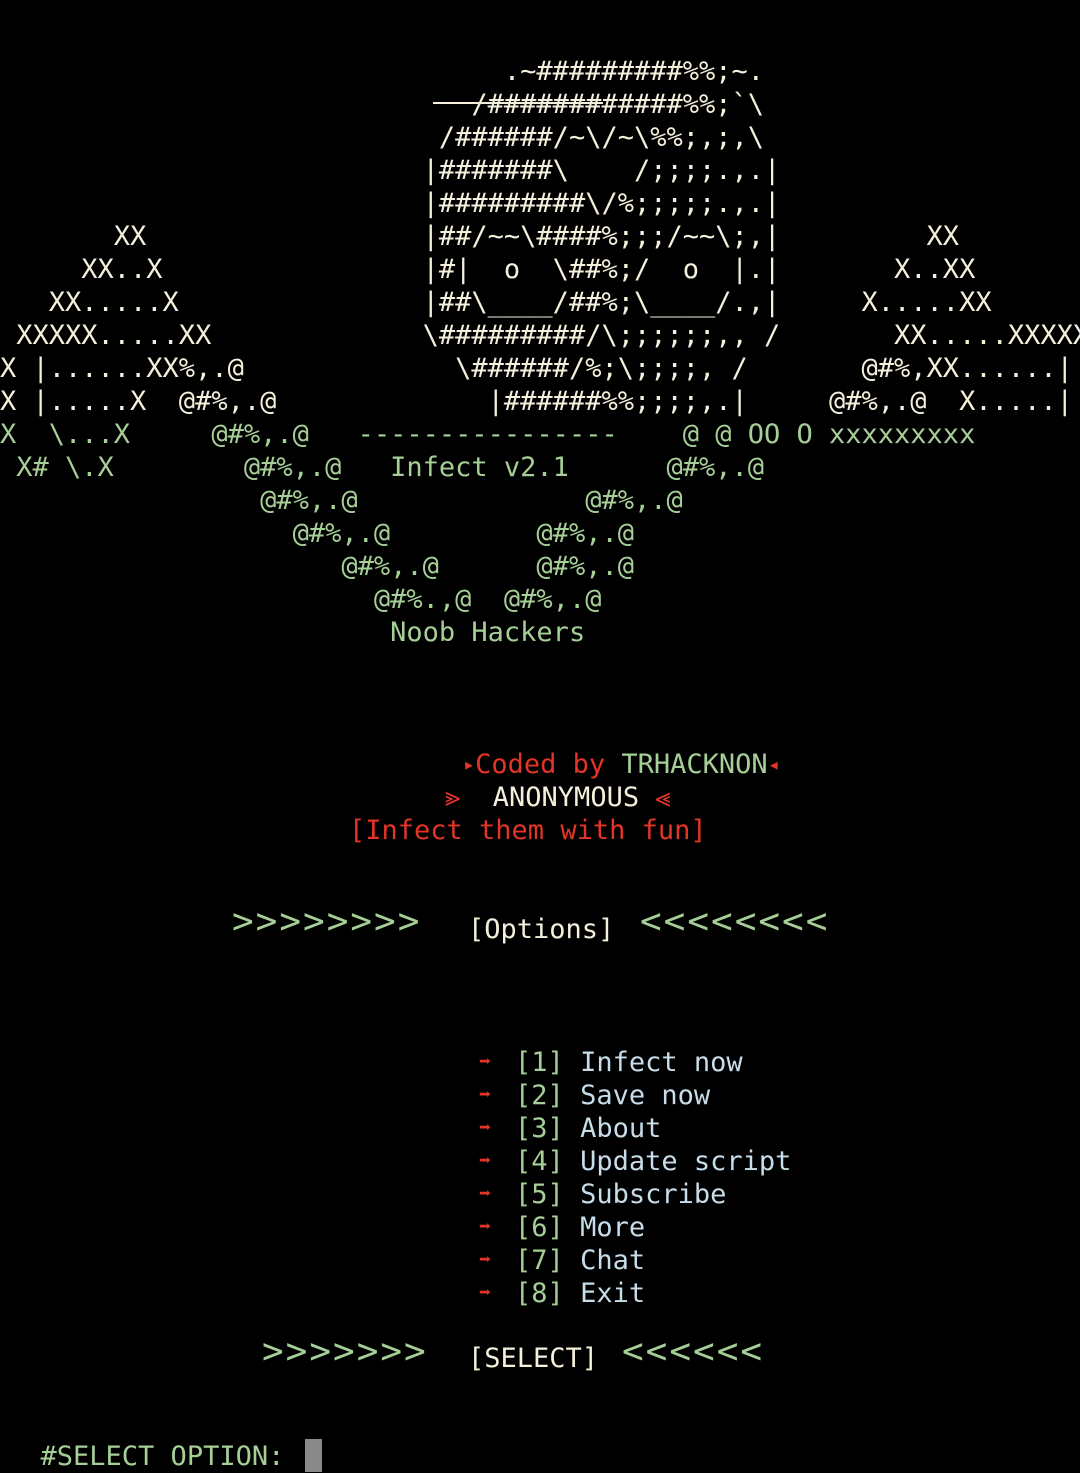 This screenshot has height=1473, width=1080. I want to click on ascii-art-line: |#######\ /;;;;.,.|, so click(390, 170).